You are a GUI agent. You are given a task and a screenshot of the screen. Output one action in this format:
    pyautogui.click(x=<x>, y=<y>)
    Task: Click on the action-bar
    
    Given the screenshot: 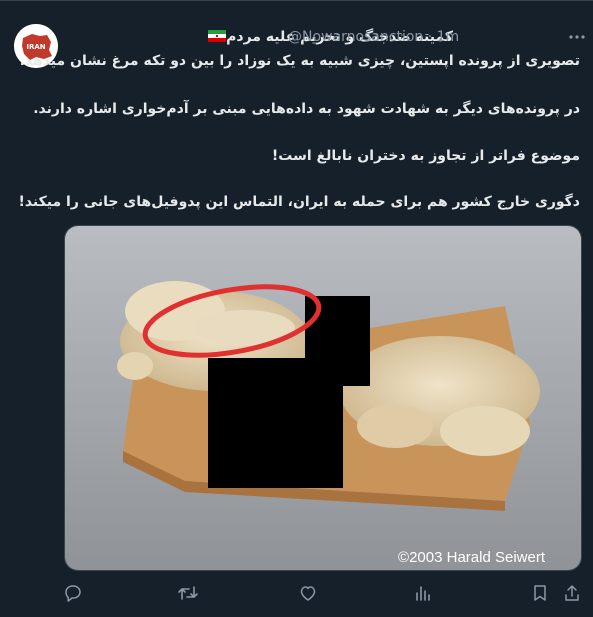 What is the action you would take?
    pyautogui.click(x=296, y=595)
    